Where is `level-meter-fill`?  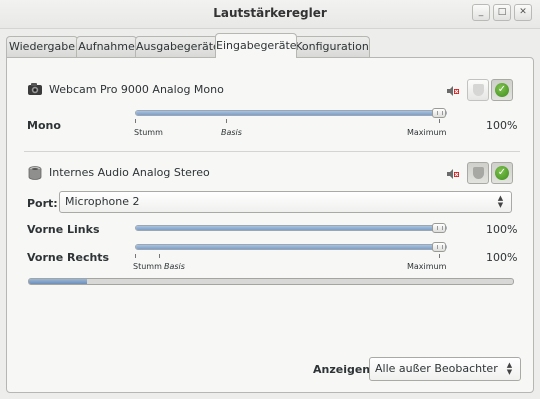
level-meter-fill is located at coordinates (58, 281).